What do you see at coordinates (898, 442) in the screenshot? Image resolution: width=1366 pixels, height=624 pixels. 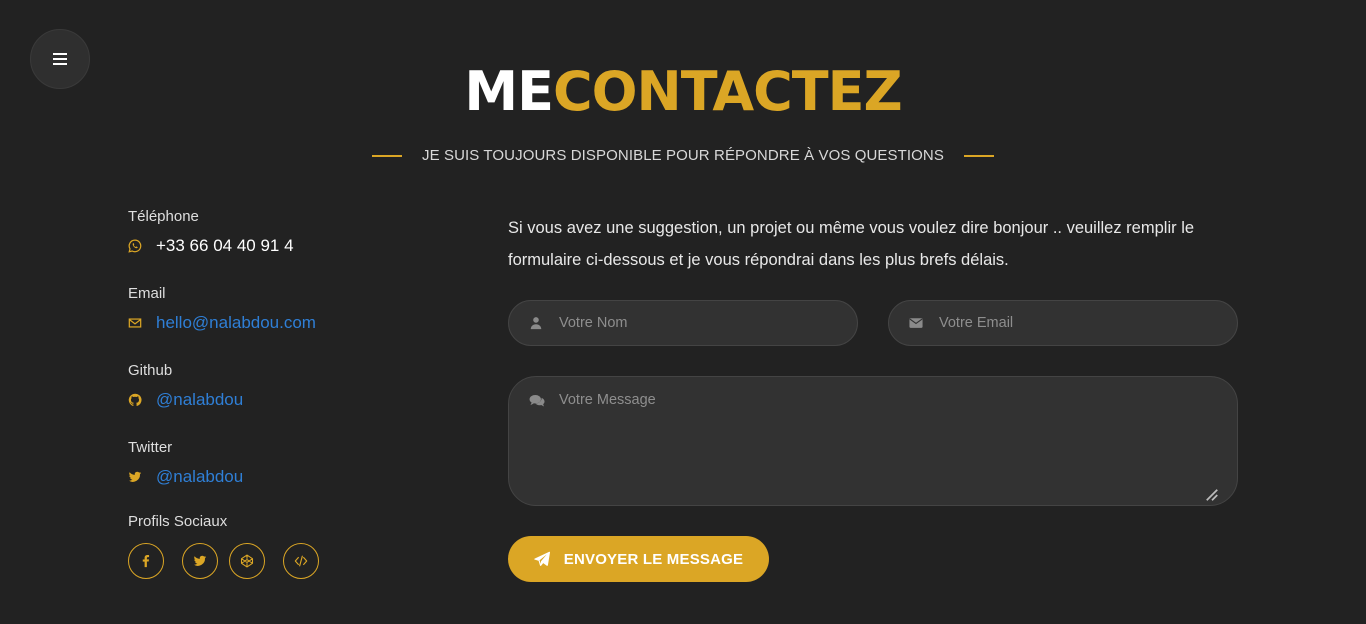 I see `message-input` at bounding box center [898, 442].